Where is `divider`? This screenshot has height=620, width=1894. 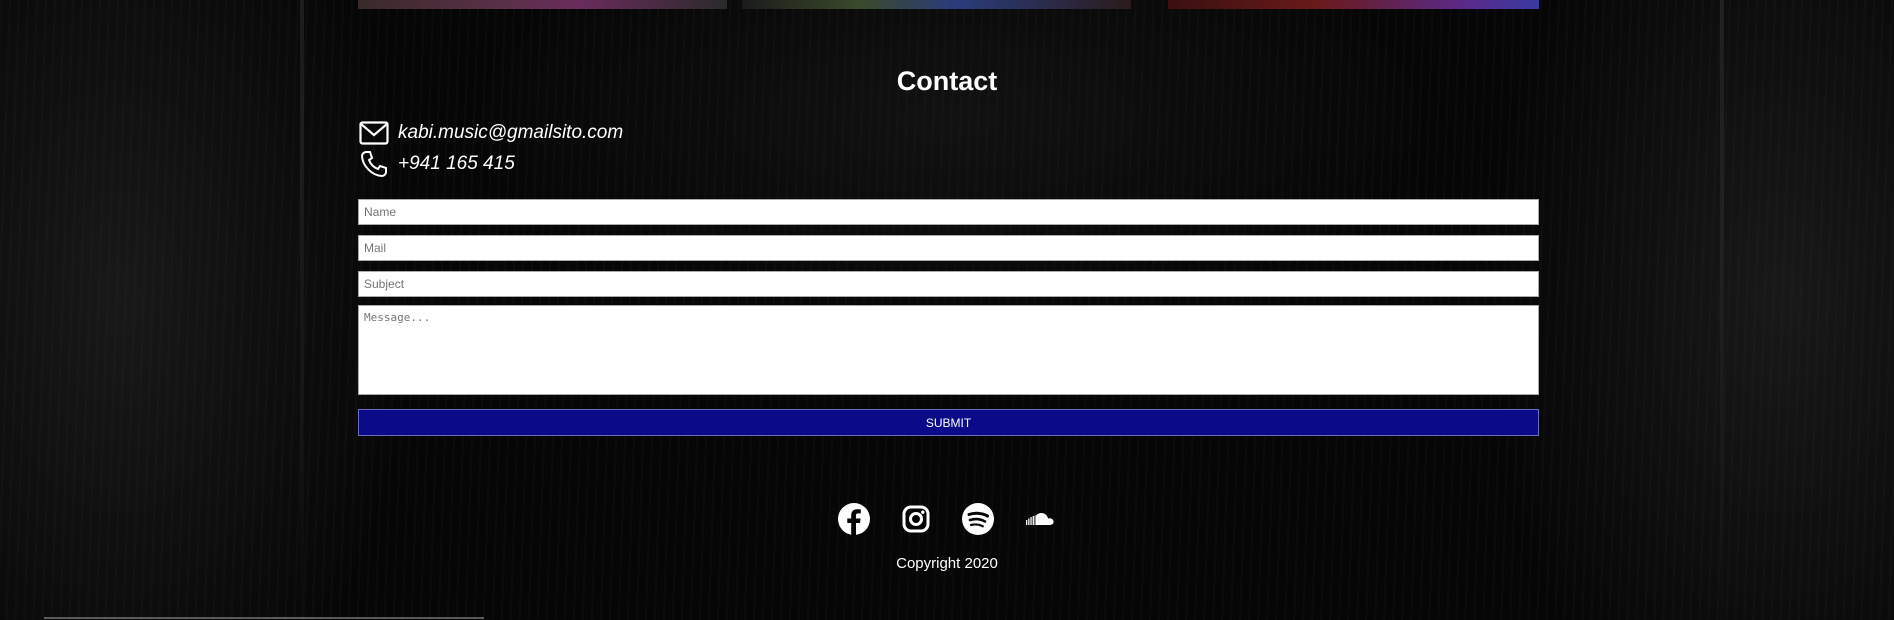
divider is located at coordinates (264, 618).